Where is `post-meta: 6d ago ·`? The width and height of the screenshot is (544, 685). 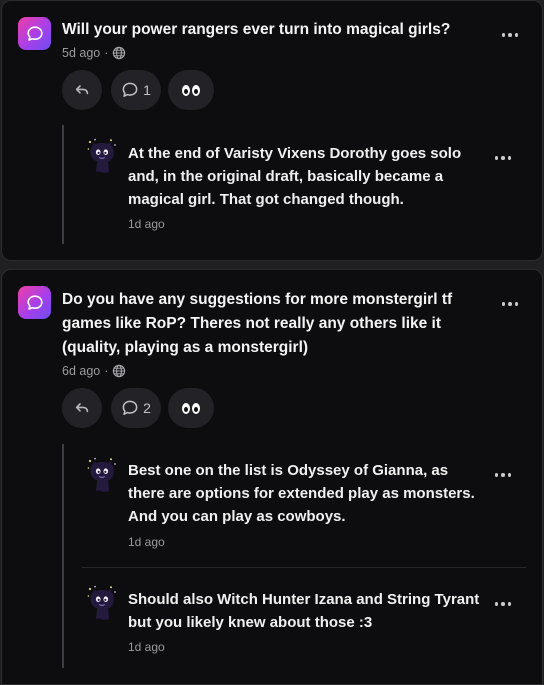
post-meta: 6d ago · is located at coordinates (94, 371).